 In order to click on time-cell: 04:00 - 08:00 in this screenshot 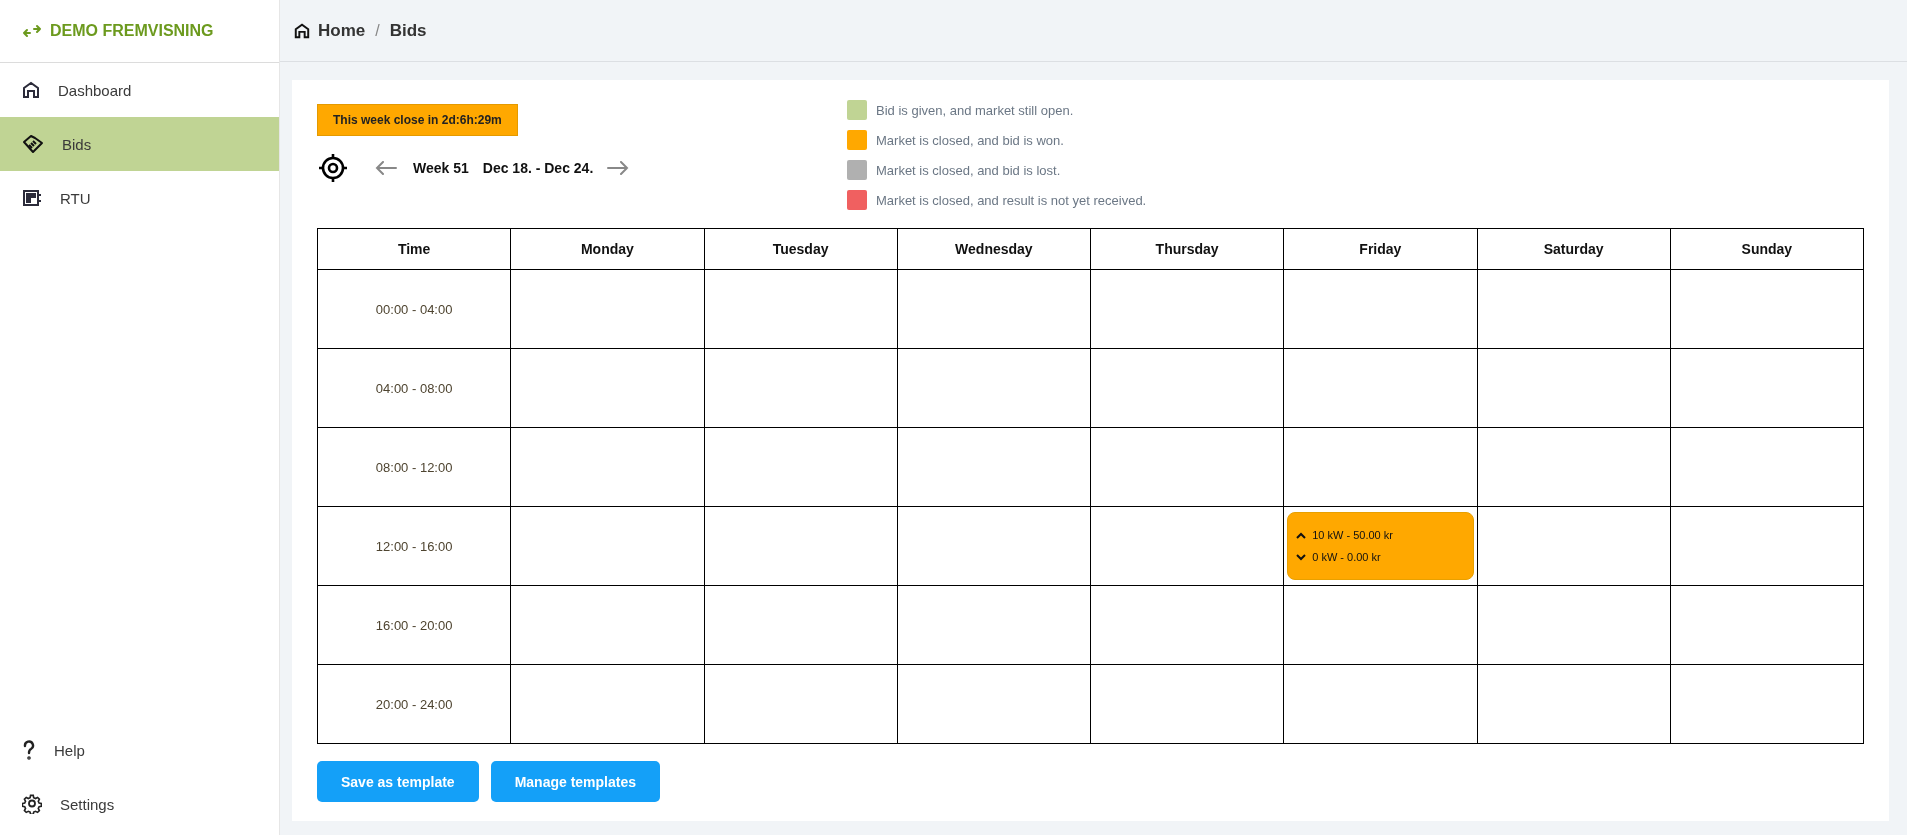, I will do `click(414, 388)`.